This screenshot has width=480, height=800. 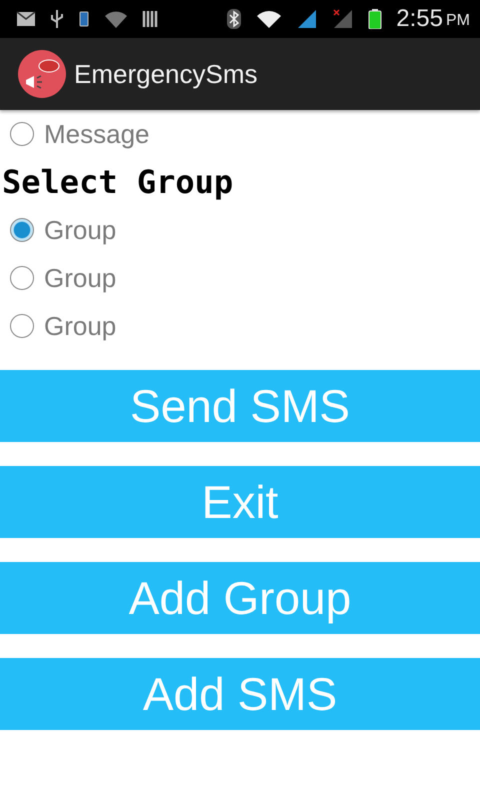 I want to click on bluetooth-icon, so click(x=234, y=19).